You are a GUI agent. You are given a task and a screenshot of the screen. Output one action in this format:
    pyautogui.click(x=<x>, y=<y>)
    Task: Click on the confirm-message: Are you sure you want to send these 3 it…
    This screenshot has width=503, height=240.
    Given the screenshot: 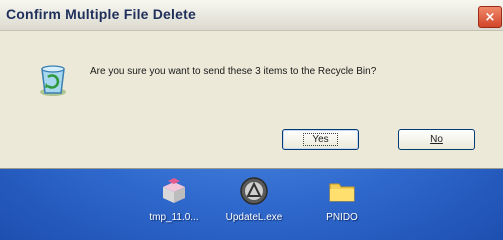 What is the action you would take?
    pyautogui.click(x=233, y=71)
    